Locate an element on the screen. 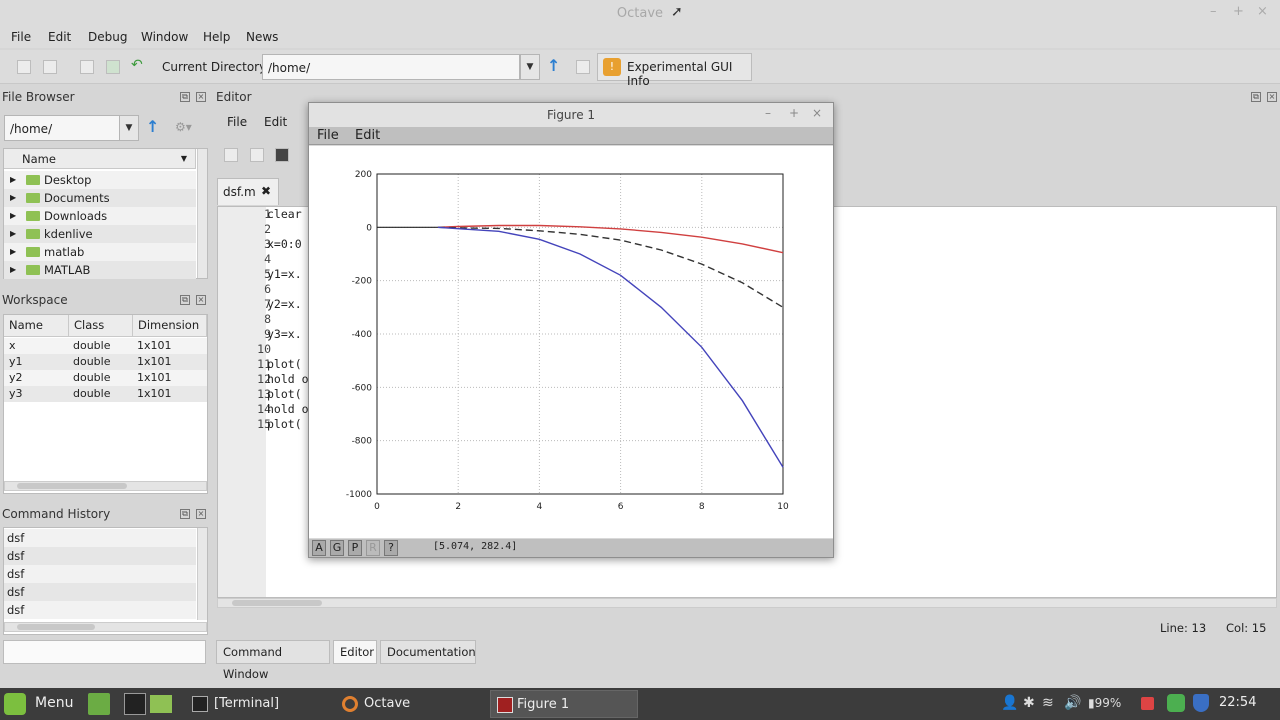  current-dir-input: /home/ is located at coordinates (391, 67).